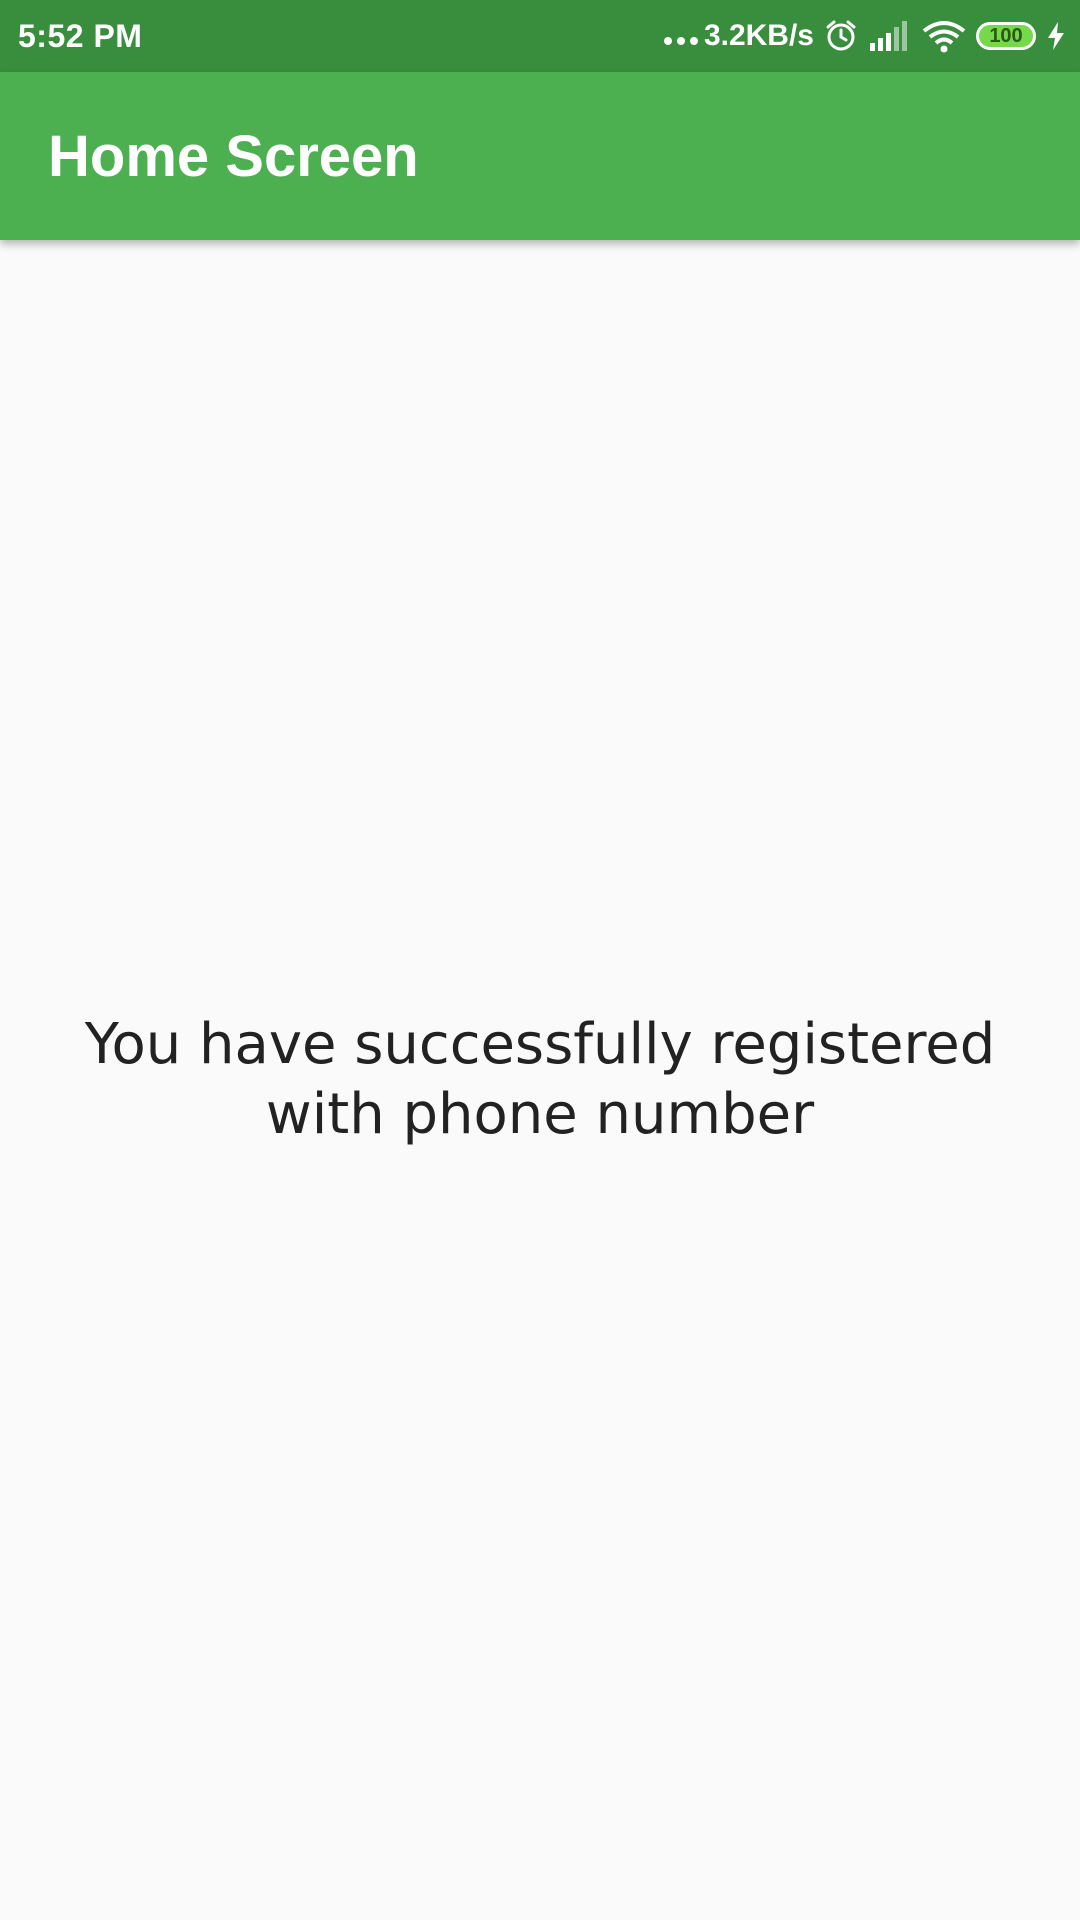 The image size is (1080, 1920). What do you see at coordinates (890, 36) in the screenshot?
I see `signal-icon` at bounding box center [890, 36].